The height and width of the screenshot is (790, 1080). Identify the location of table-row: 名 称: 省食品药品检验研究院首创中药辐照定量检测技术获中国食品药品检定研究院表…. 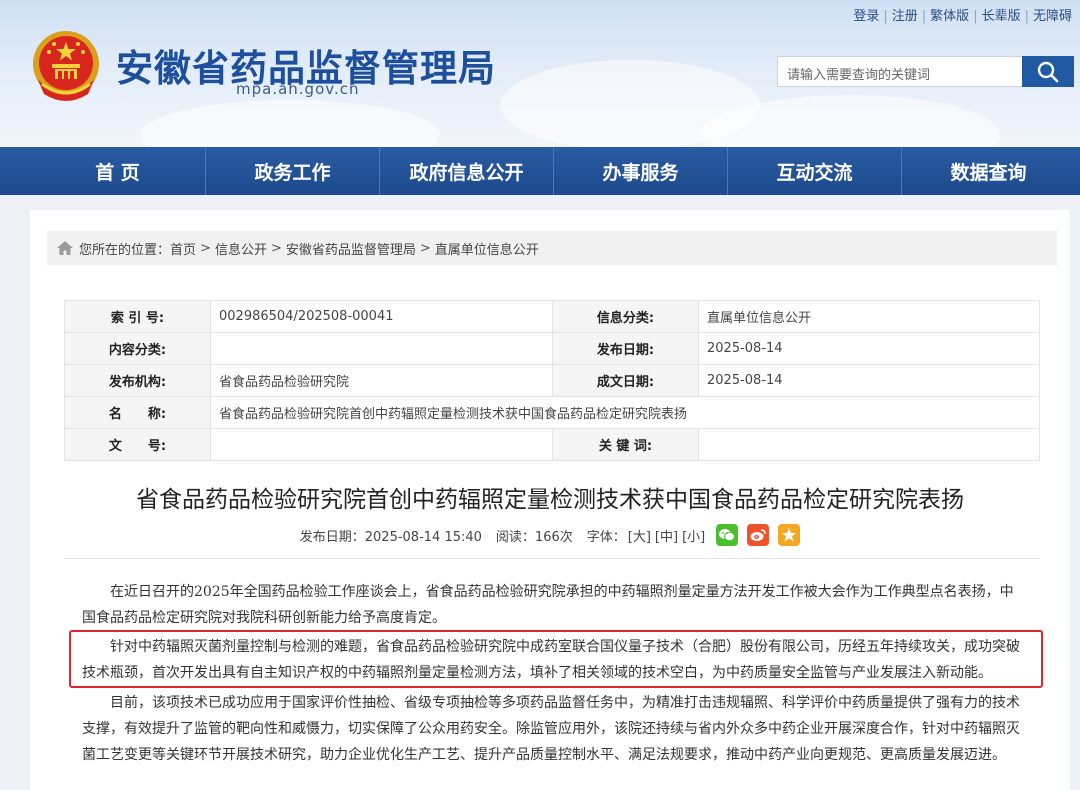
(552, 412).